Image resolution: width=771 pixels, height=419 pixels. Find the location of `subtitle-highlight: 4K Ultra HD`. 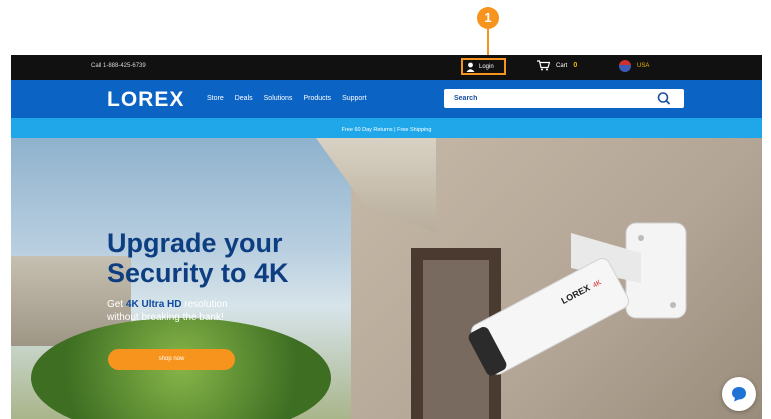

subtitle-highlight: 4K Ultra HD is located at coordinates (153, 304).